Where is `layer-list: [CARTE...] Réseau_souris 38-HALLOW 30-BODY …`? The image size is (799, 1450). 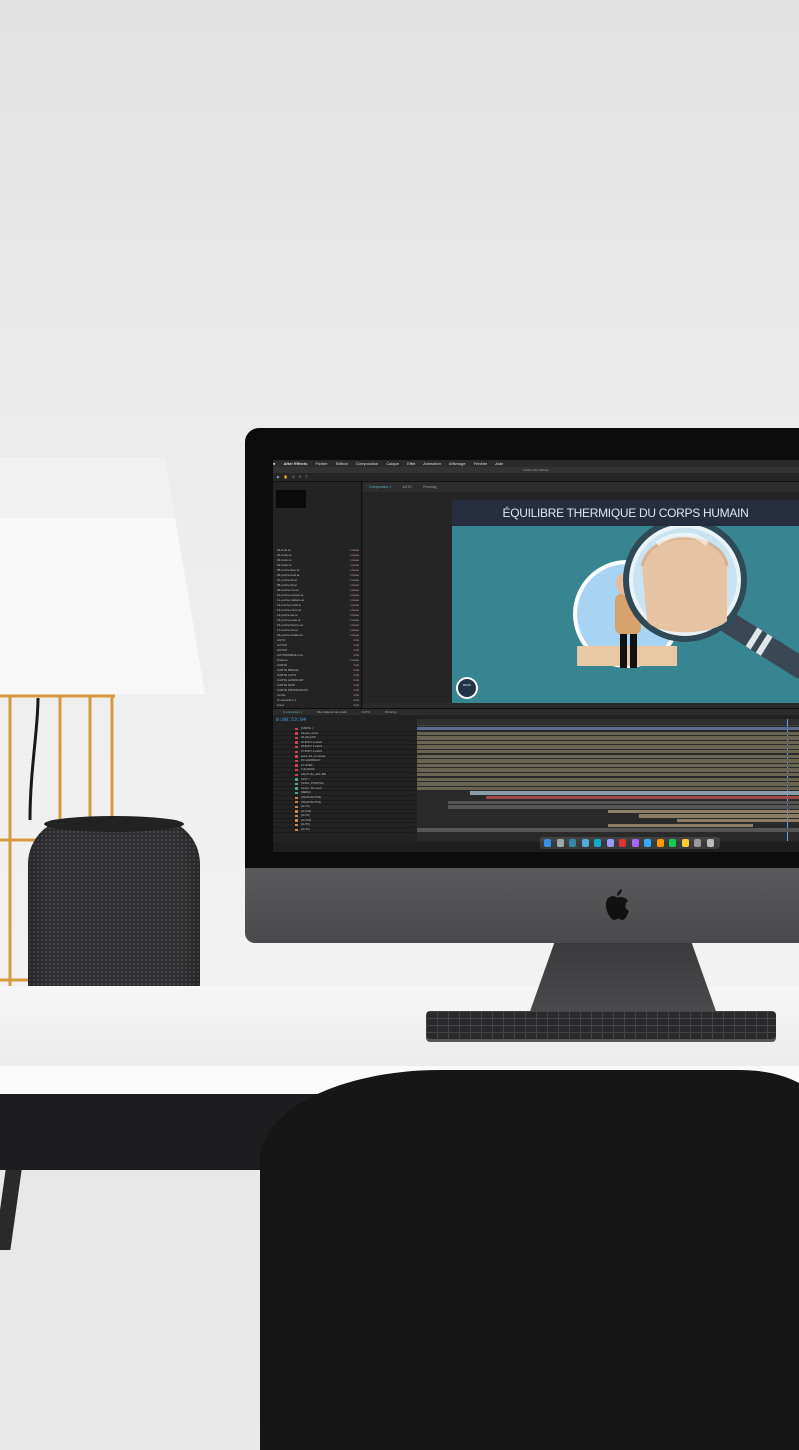 layer-list: [CARTE...] Réseau_souris 38-HALLOW 30-BODY … is located at coordinates (344, 784).